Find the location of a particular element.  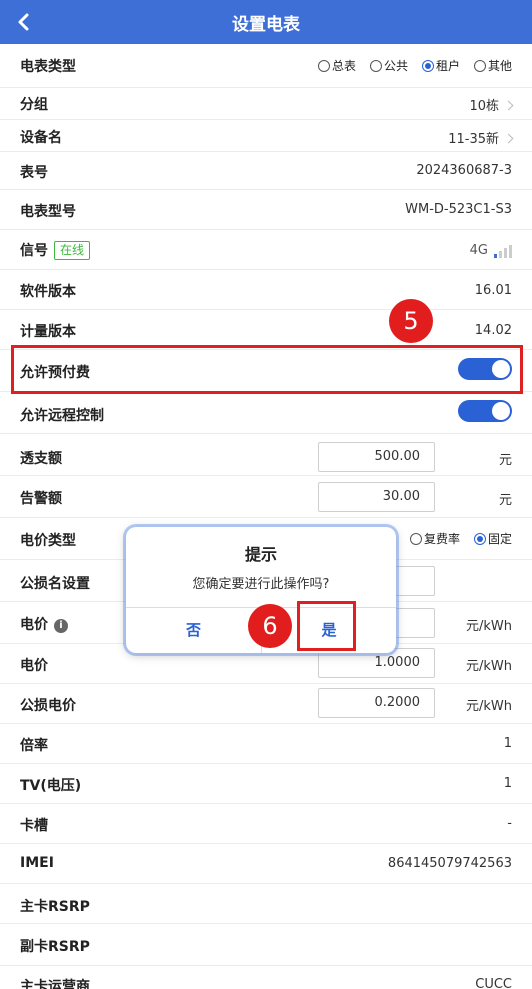

ratio-label: 倍率 is located at coordinates (34, 746).